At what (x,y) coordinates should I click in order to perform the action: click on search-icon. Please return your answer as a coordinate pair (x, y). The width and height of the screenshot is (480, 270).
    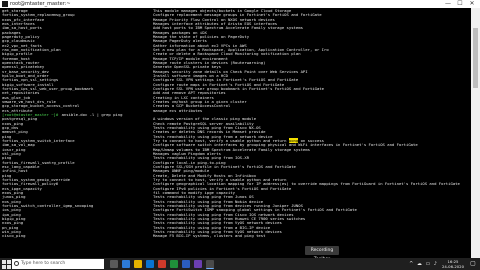
    Looking at the image, I should click on (16, 263).